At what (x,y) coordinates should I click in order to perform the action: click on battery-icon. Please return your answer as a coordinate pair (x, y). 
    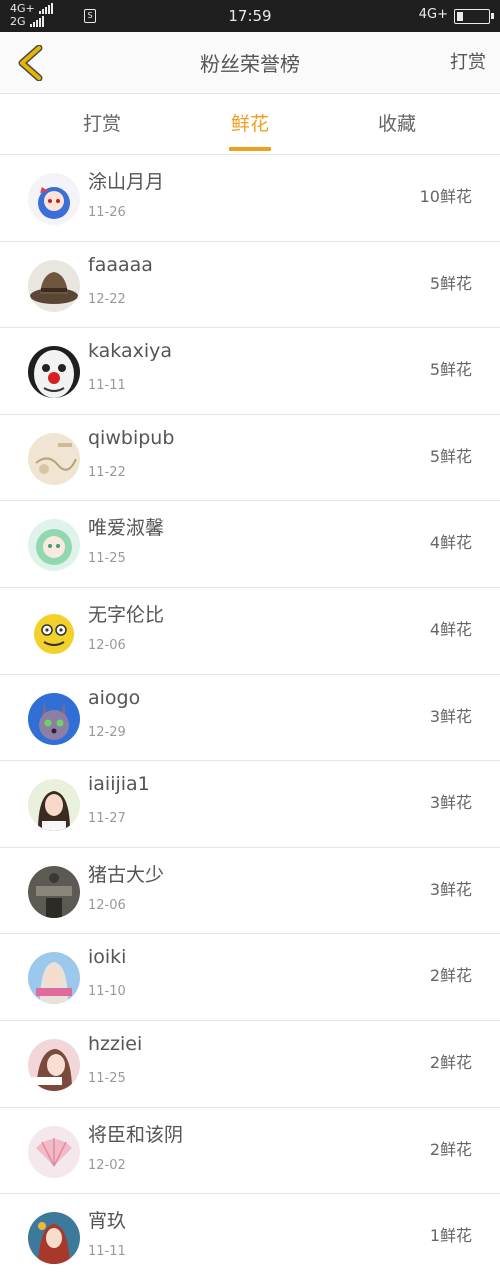
    Looking at the image, I should click on (474, 16).